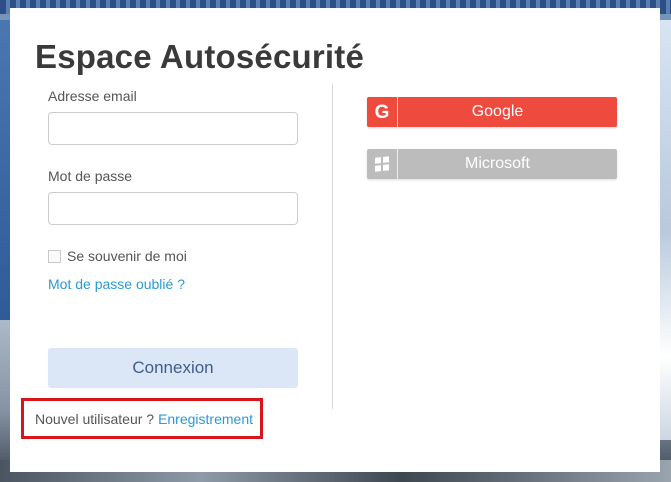 The image size is (671, 482). I want to click on signup-link: Enregistrement, so click(205, 419).